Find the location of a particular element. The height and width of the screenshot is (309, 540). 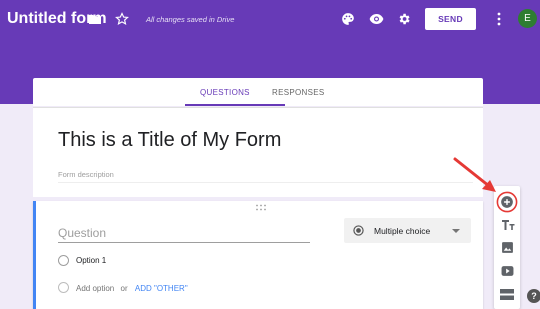

star-icon is located at coordinates (122, 19).